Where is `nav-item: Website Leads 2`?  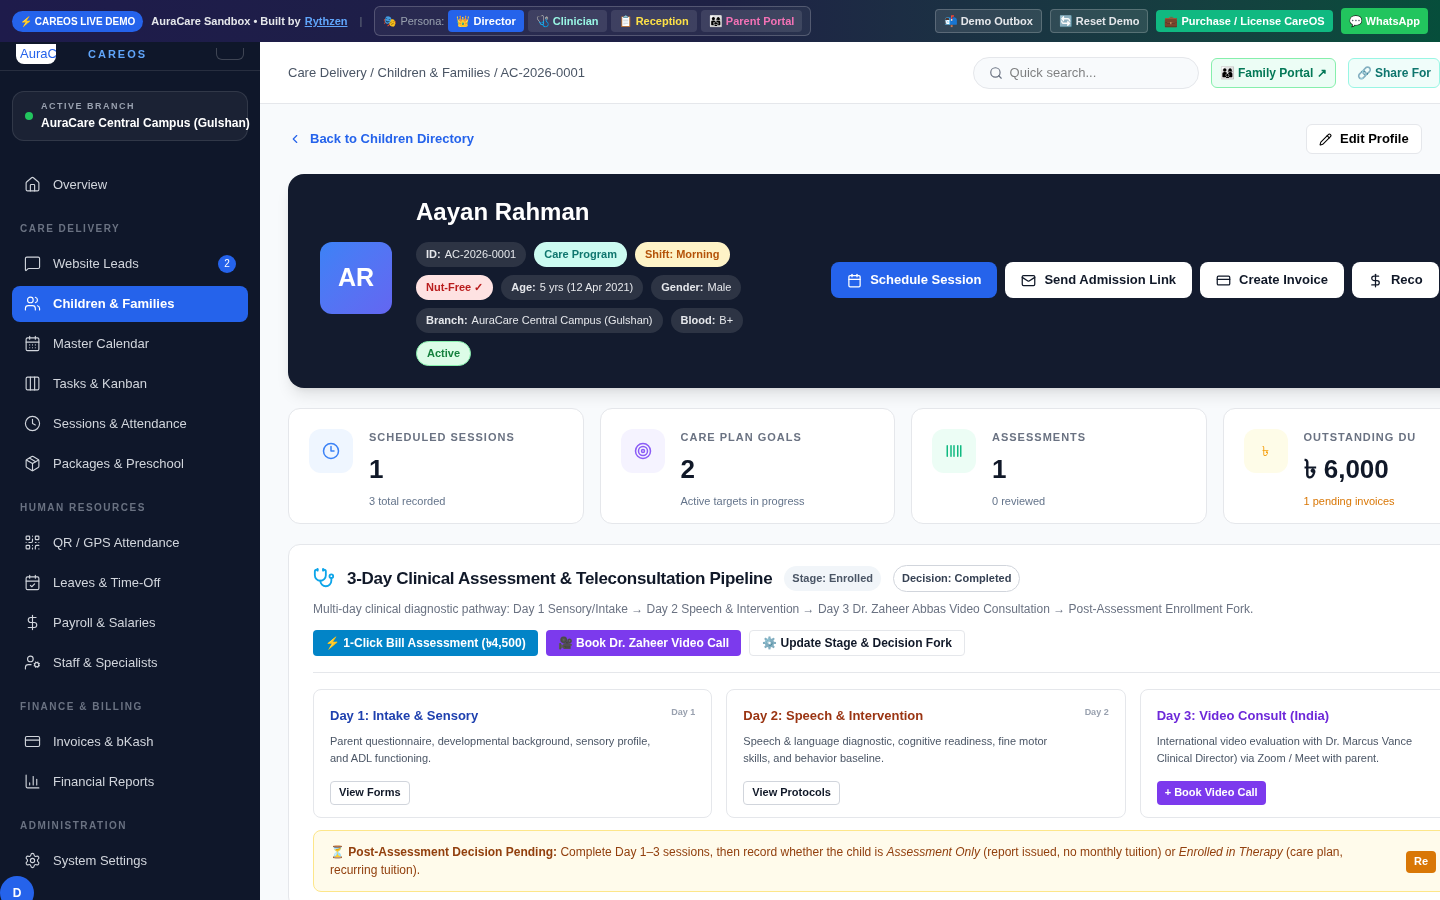 nav-item: Website Leads 2 is located at coordinates (130, 263).